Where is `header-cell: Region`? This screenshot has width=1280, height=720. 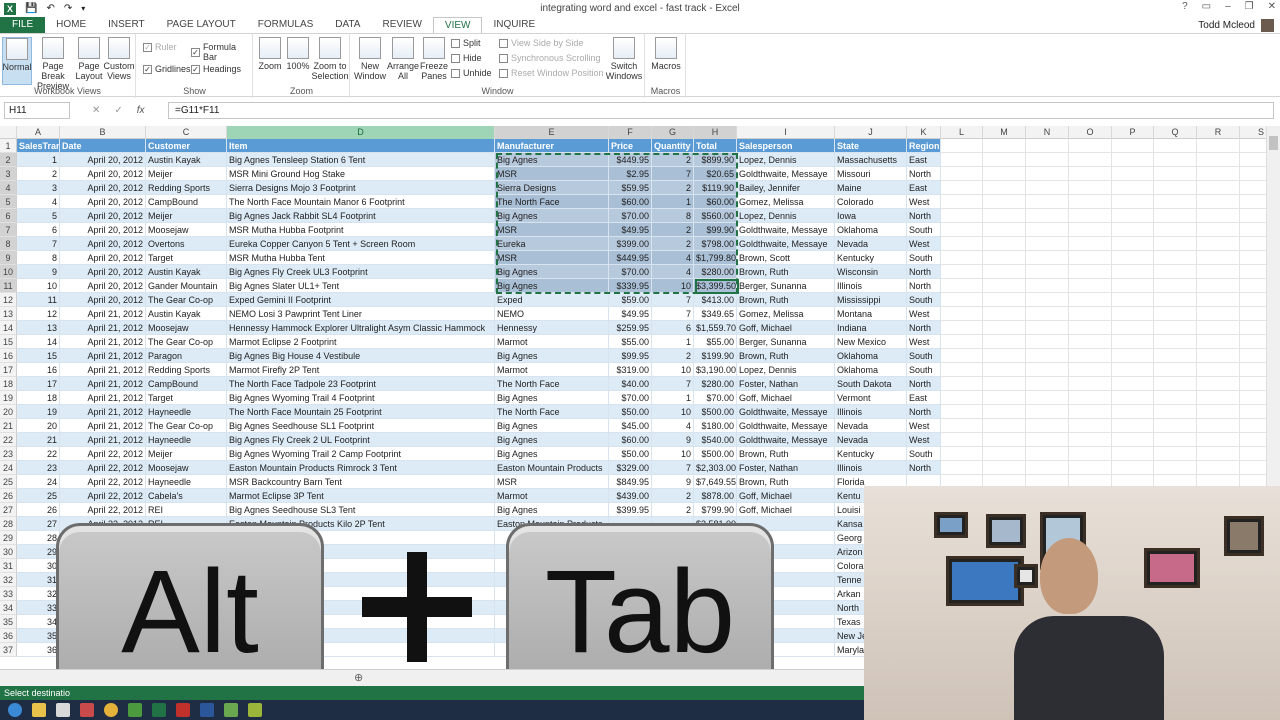
header-cell: Region is located at coordinates (924, 146).